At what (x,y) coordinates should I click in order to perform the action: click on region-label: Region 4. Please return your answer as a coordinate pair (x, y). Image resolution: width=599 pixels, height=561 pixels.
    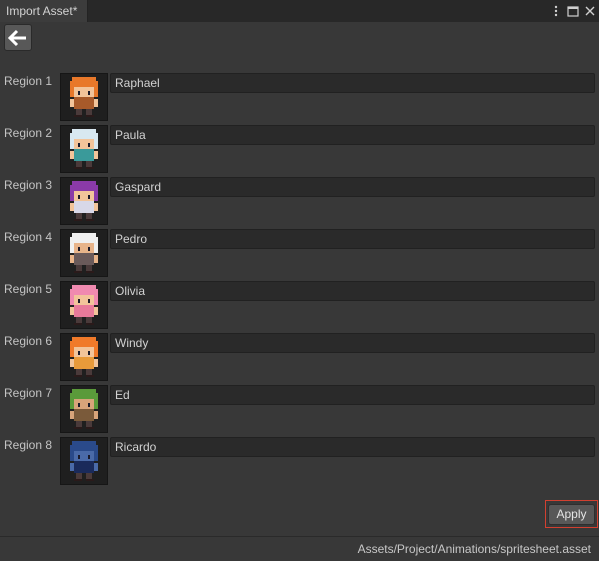
    Looking at the image, I should click on (28, 237).